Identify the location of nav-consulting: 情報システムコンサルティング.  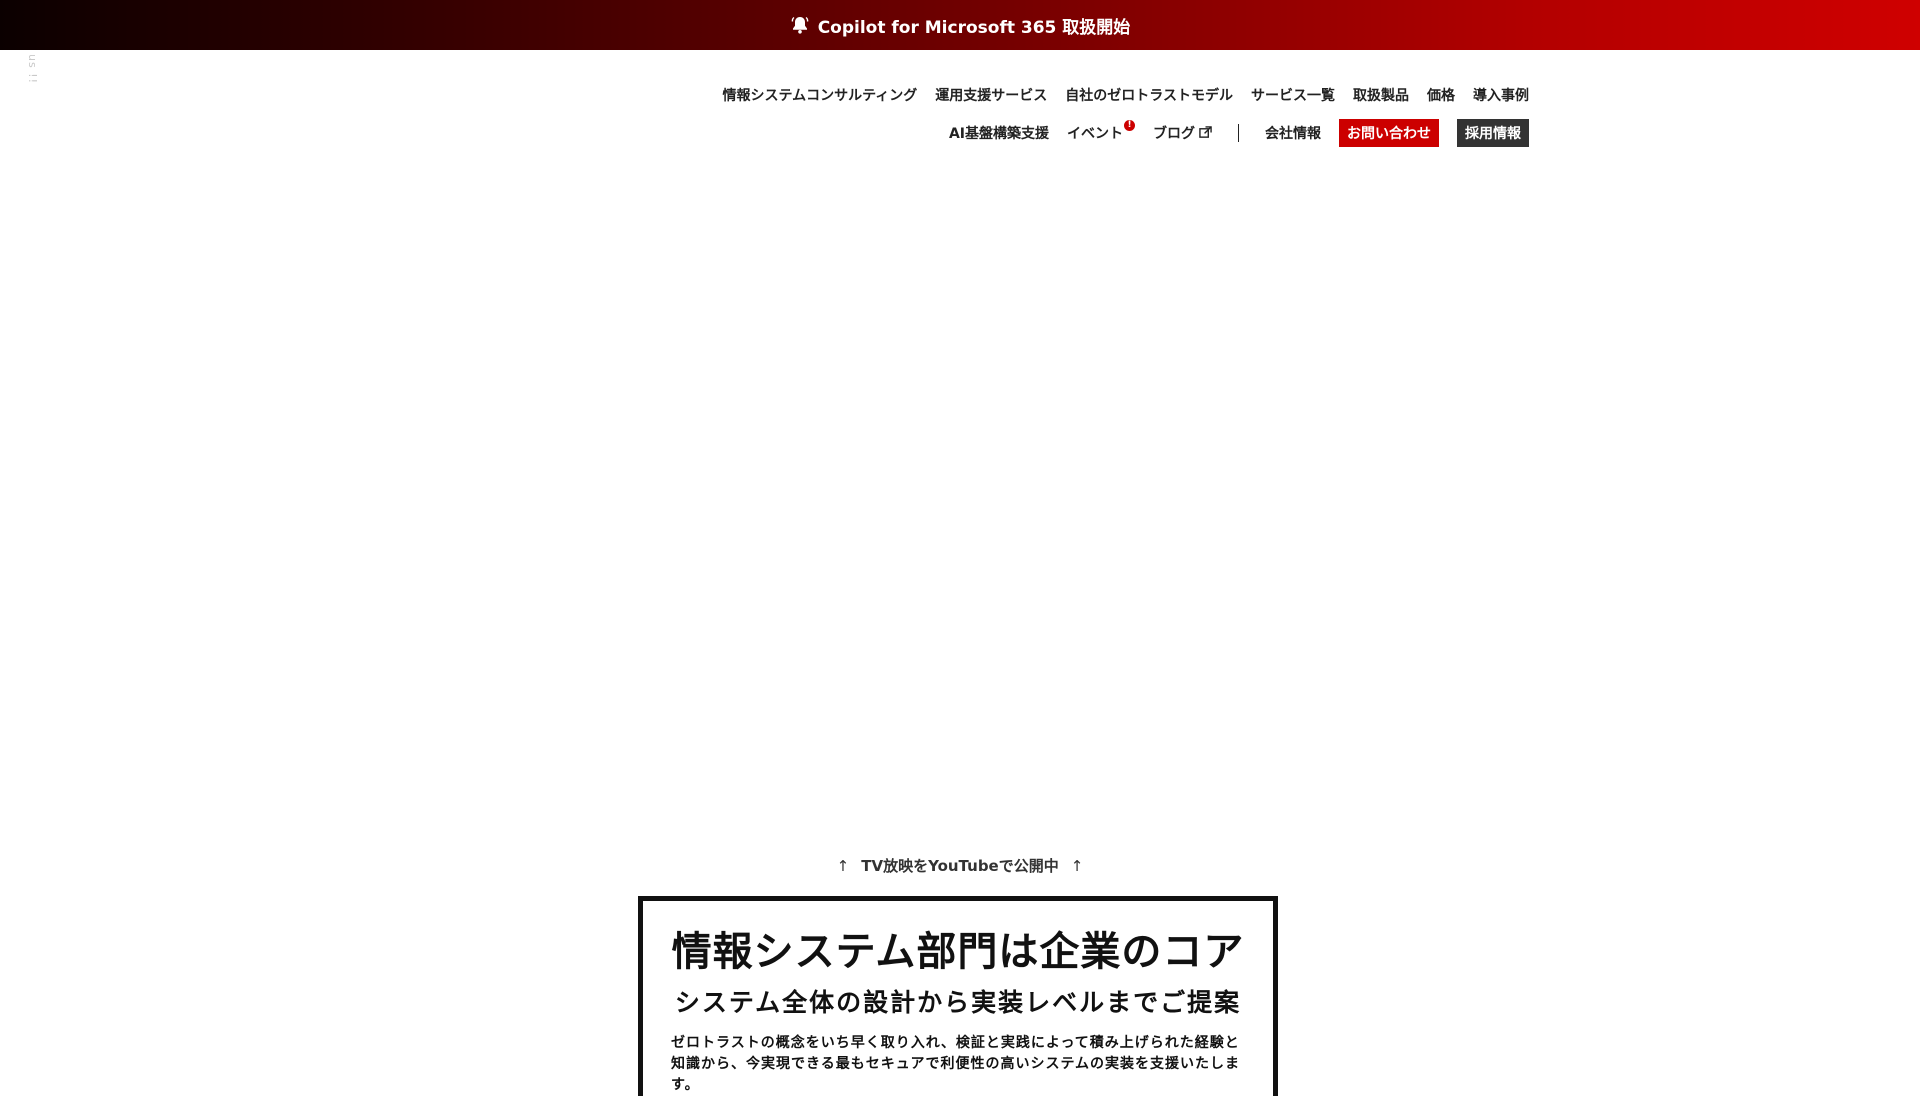
(820, 95).